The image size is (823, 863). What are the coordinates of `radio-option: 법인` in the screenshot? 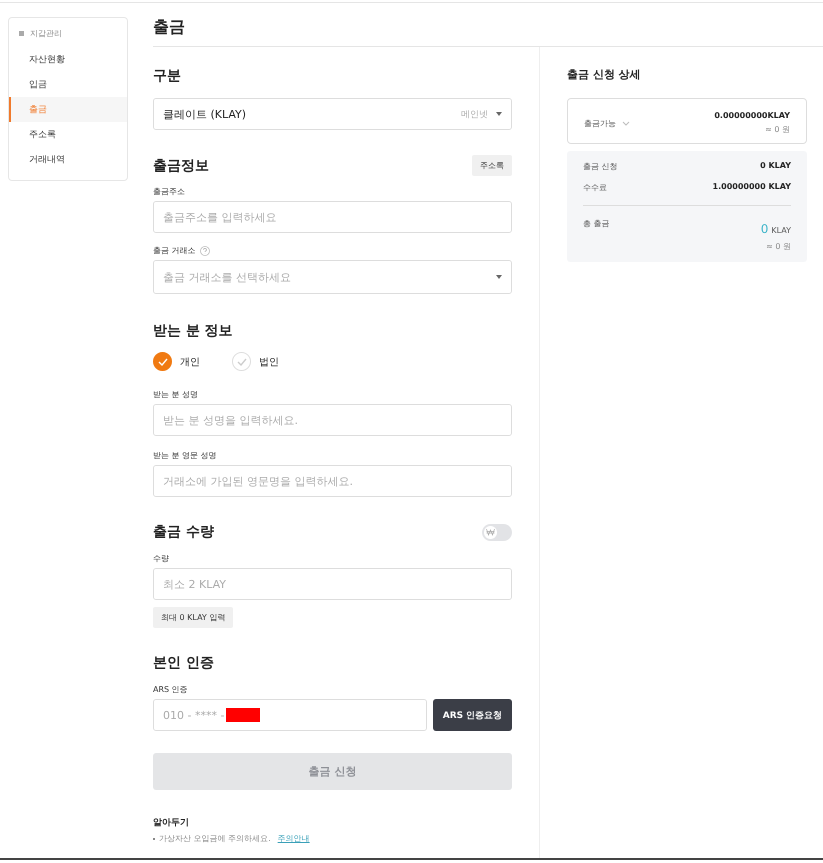 It's located at (255, 361).